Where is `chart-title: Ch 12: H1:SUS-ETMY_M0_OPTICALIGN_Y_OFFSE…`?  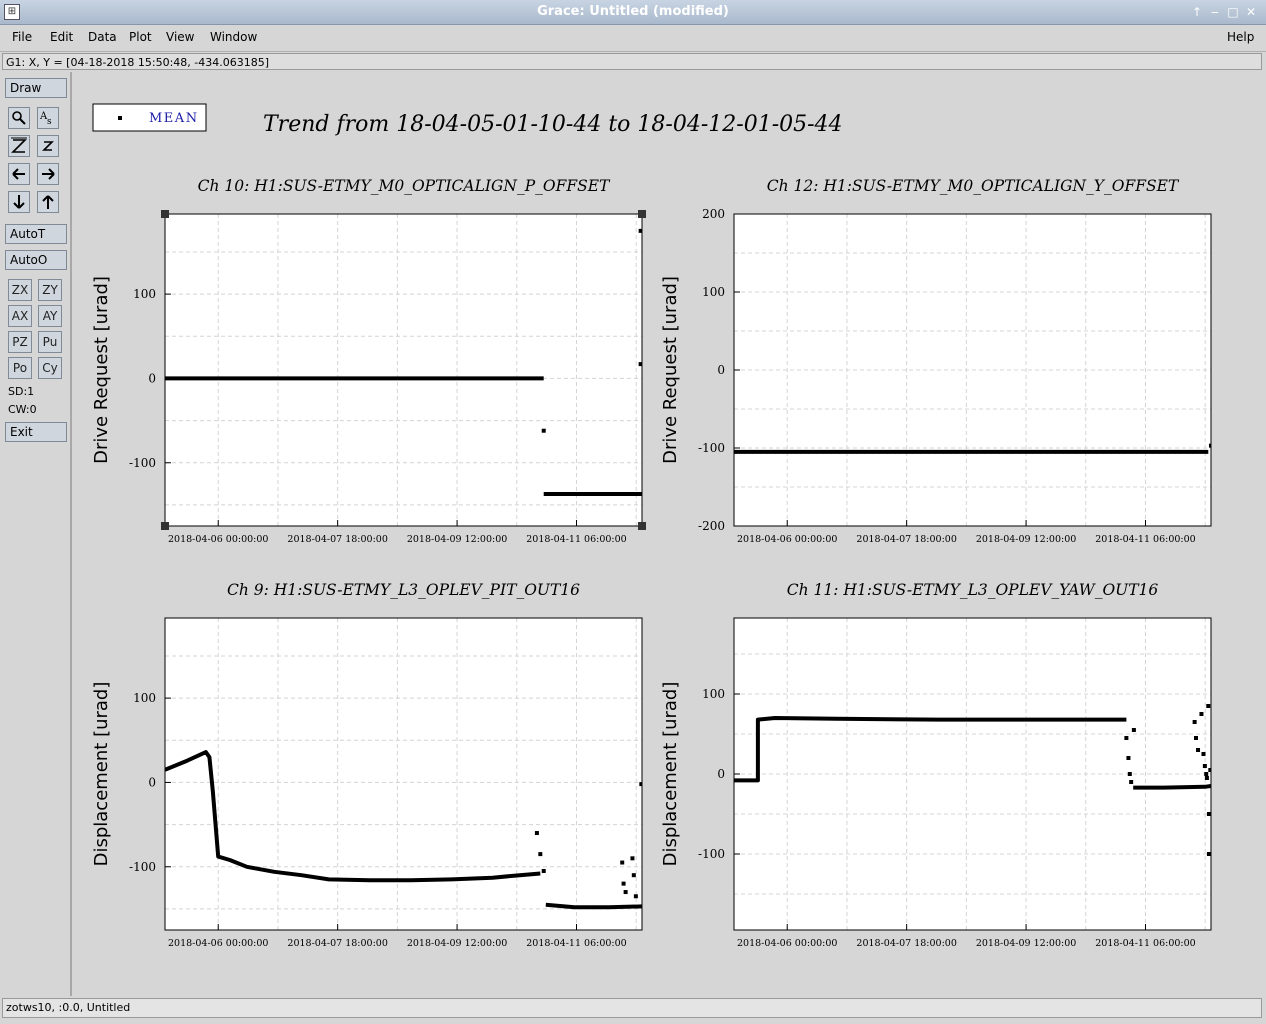
chart-title: Ch 12: H1:SUS-ETMY_M0_OPTICALIGN_Y_OFFSE… is located at coordinates (973, 186).